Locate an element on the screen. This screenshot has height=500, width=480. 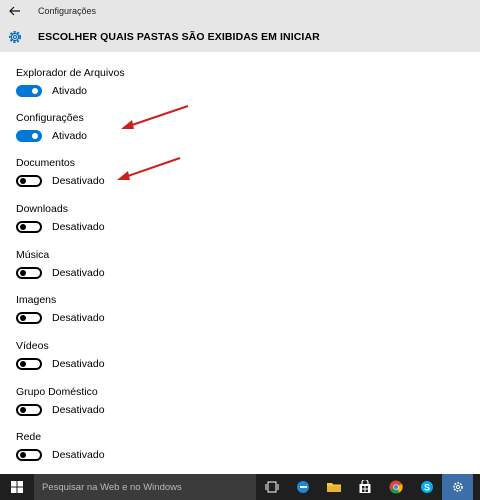
windows-logo-icon is located at coordinates (17, 487).